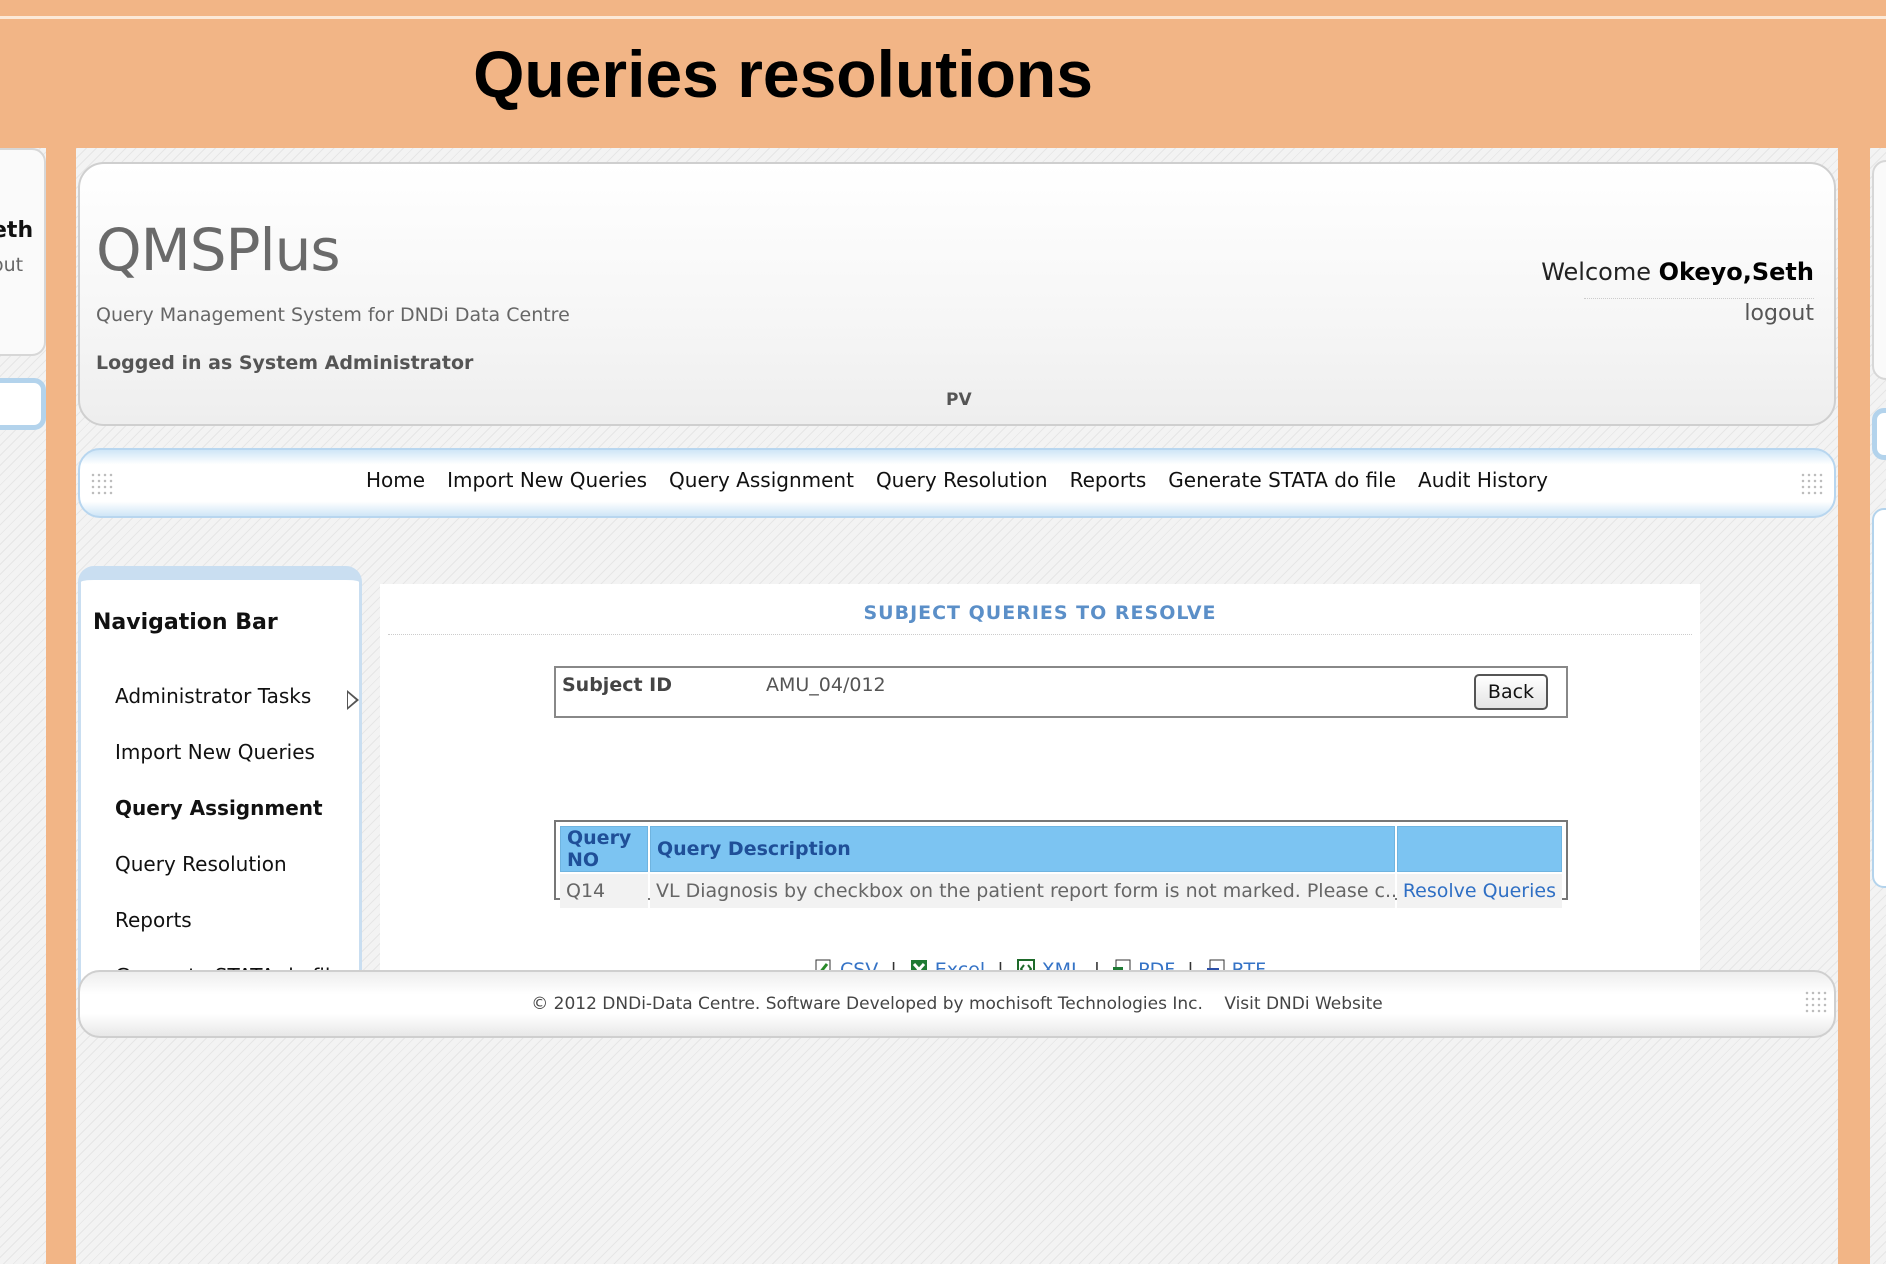  What do you see at coordinates (1736, 272) in the screenshot?
I see `user-name: Okeyo,Seth` at bounding box center [1736, 272].